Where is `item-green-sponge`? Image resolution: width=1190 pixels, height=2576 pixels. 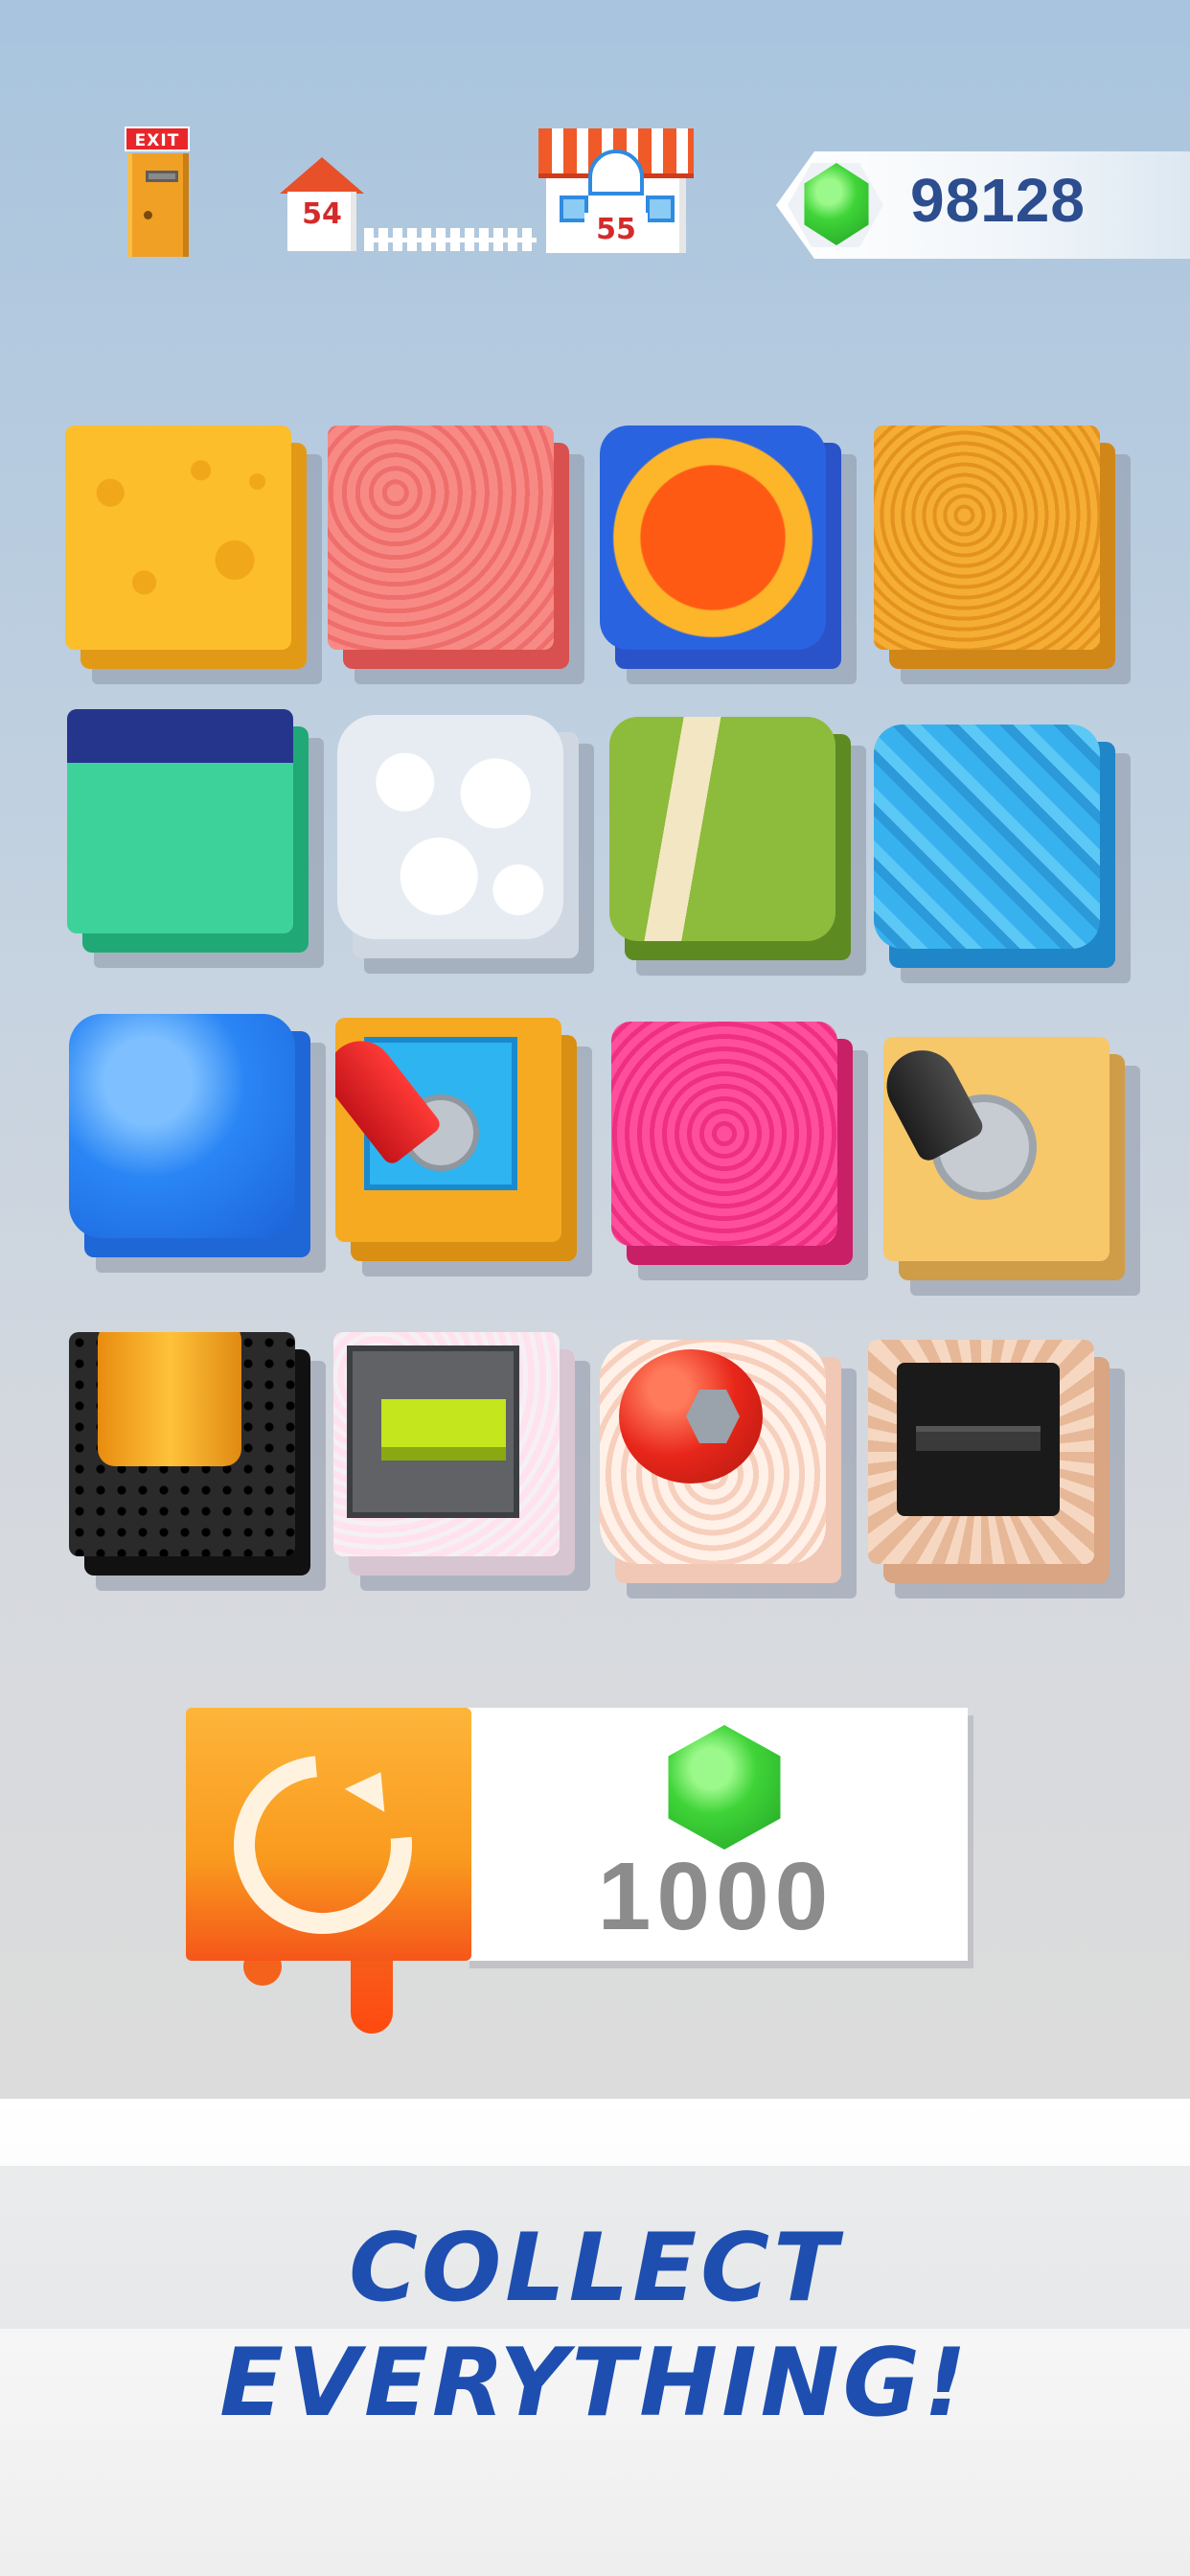
item-green-sponge is located at coordinates (195, 838).